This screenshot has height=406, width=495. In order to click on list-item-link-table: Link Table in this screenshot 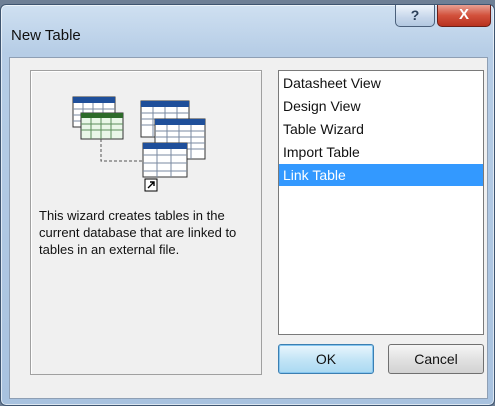, I will do `click(381, 175)`.